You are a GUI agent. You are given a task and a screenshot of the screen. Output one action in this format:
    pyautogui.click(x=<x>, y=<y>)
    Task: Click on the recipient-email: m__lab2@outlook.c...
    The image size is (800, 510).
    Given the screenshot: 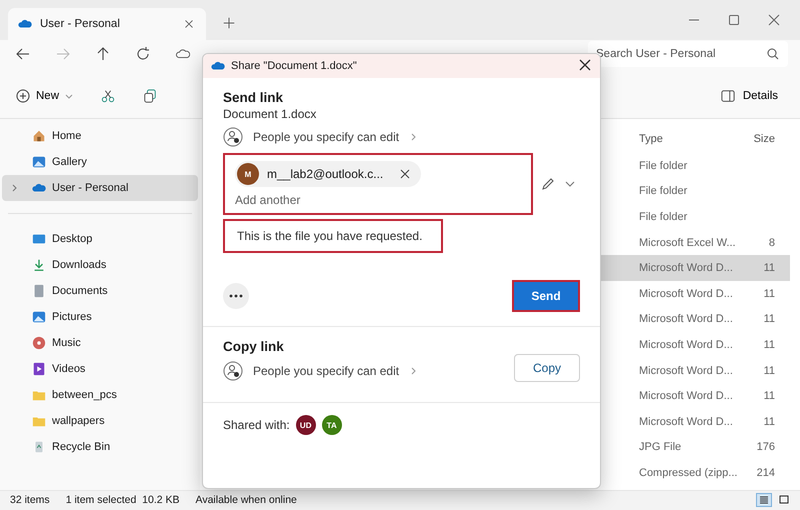 What is the action you would take?
    pyautogui.click(x=325, y=174)
    